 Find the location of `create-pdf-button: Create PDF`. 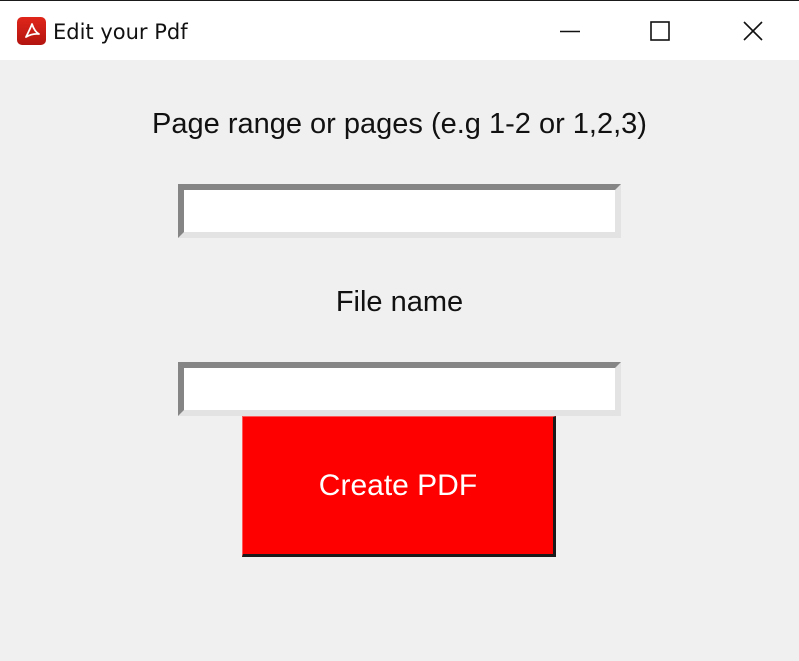

create-pdf-button: Create PDF is located at coordinates (399, 486).